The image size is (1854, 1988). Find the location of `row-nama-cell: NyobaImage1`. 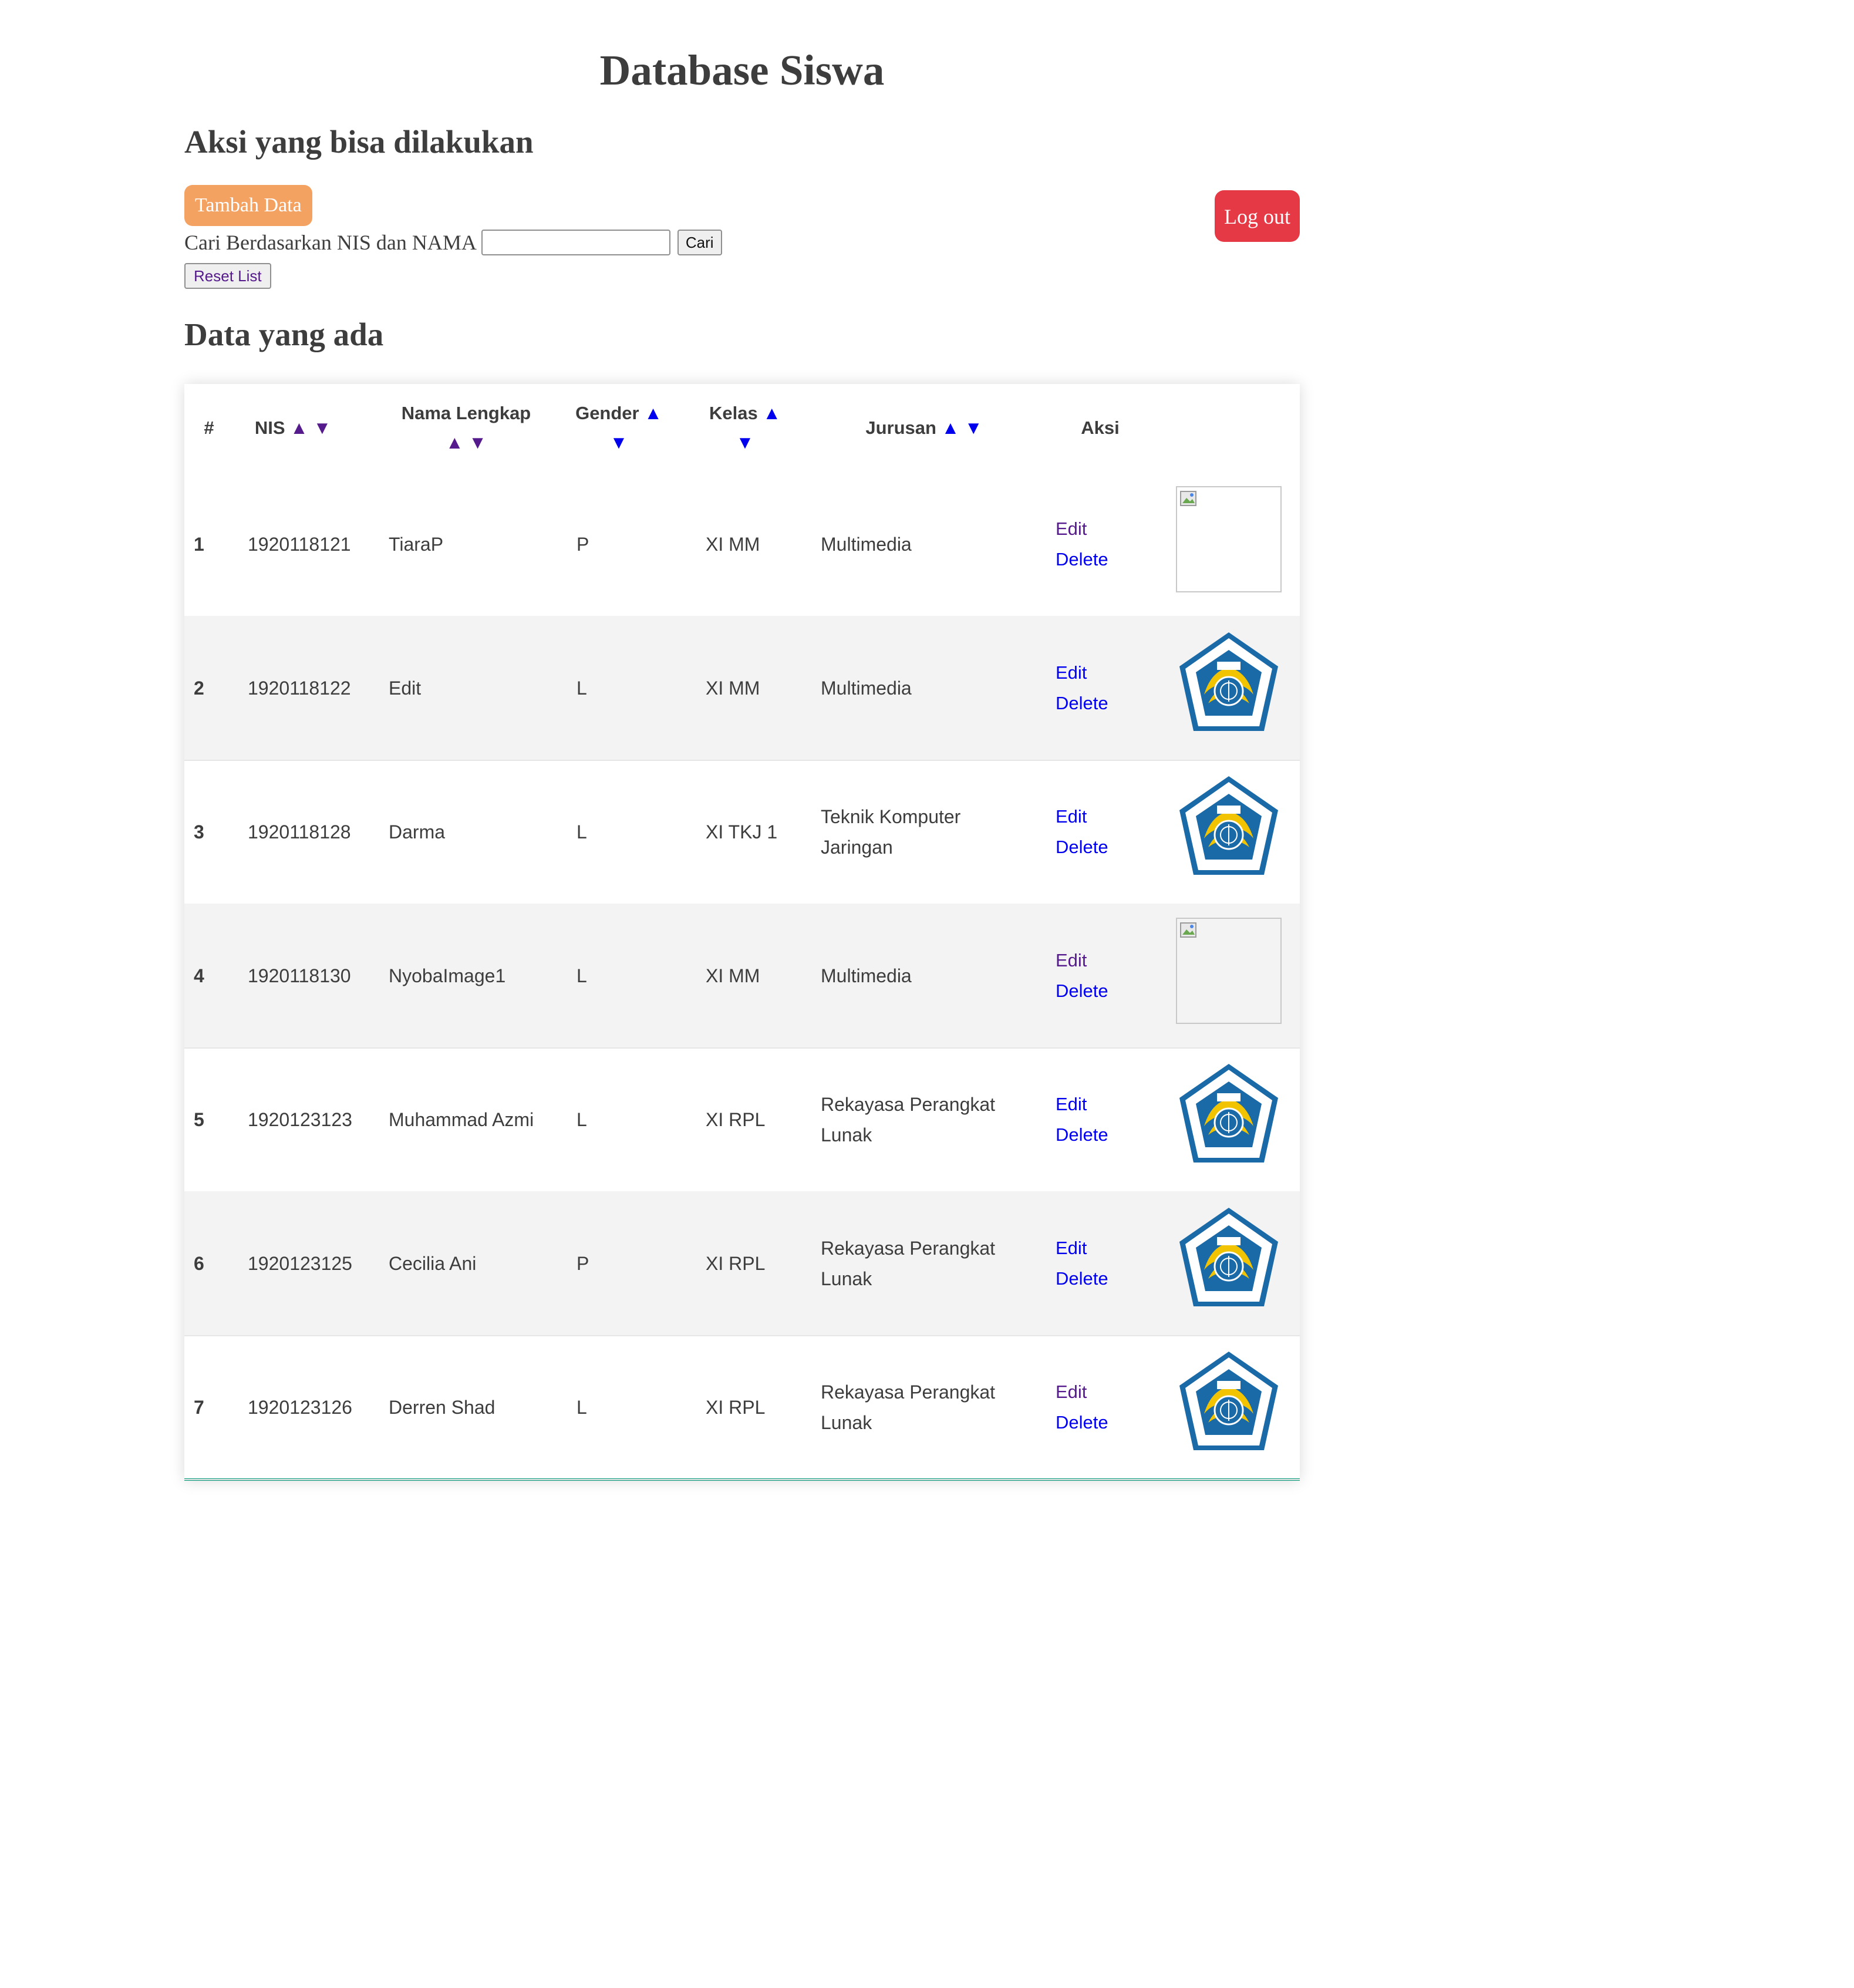

row-nama-cell: NyobaImage1 is located at coordinates (477, 976).